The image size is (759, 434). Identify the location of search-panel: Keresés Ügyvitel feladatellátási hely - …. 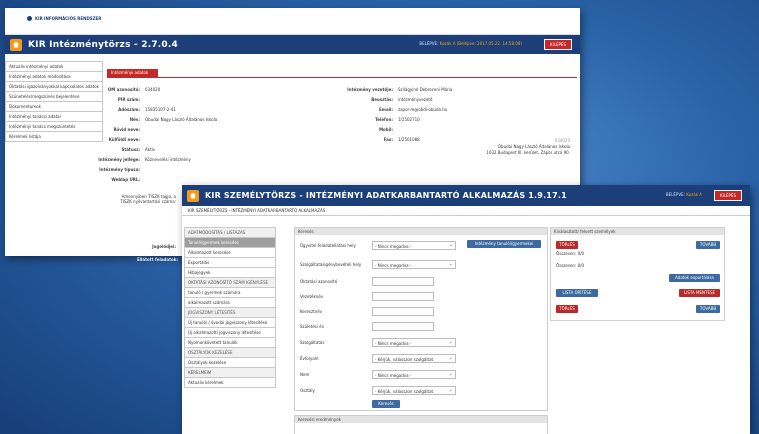
(421, 319).